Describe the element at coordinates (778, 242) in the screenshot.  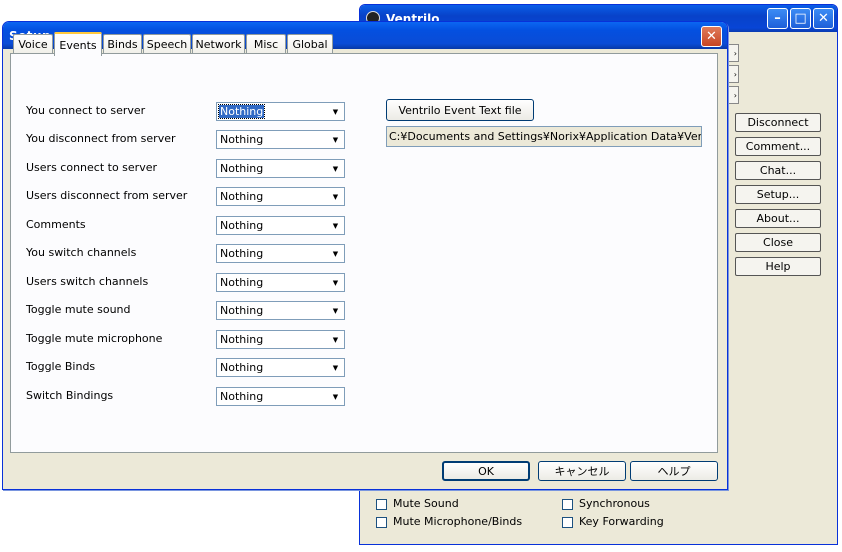
I see `close-button: Close` at that location.